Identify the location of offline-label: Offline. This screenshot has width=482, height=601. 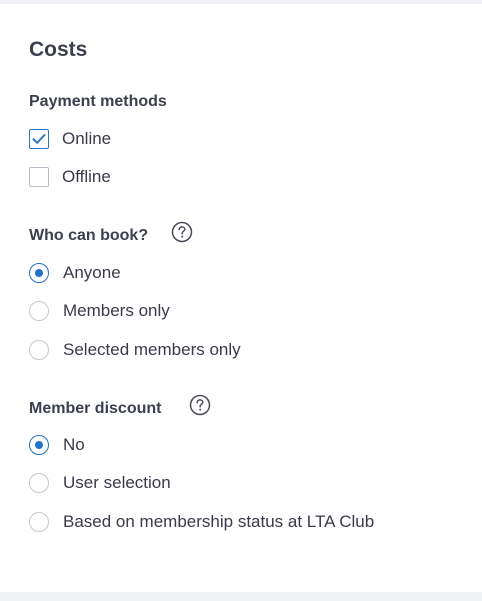
(86, 176).